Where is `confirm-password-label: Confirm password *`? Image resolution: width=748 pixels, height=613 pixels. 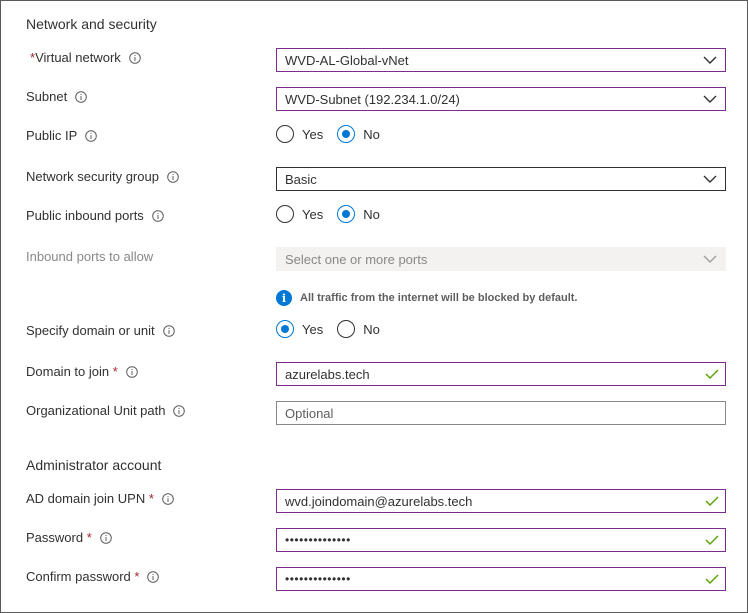 confirm-password-label: Confirm password * is located at coordinates (93, 576).